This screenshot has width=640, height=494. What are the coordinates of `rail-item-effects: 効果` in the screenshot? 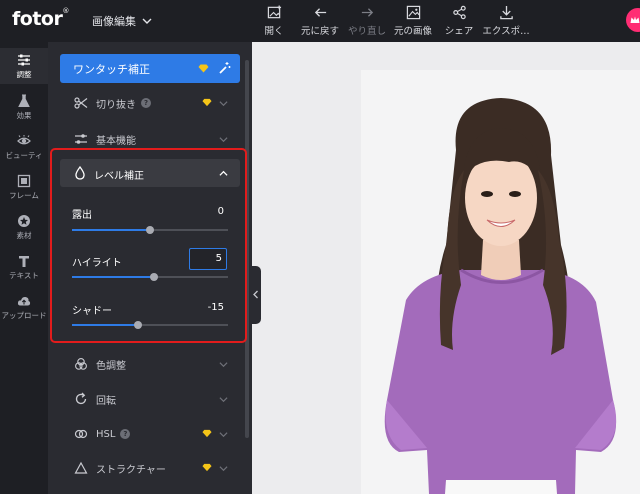 It's located at (24, 107).